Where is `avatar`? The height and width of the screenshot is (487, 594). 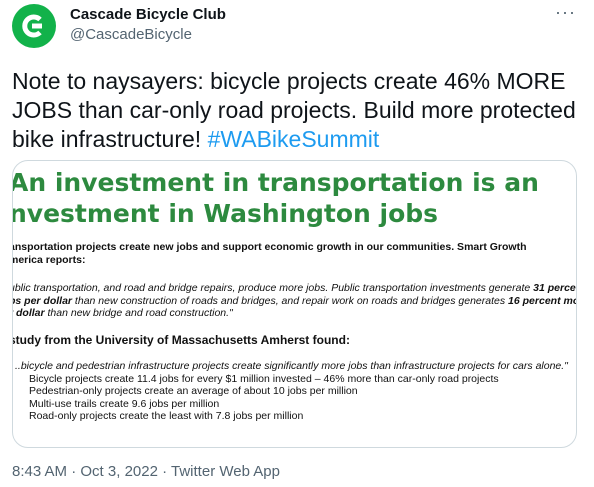 avatar is located at coordinates (34, 26).